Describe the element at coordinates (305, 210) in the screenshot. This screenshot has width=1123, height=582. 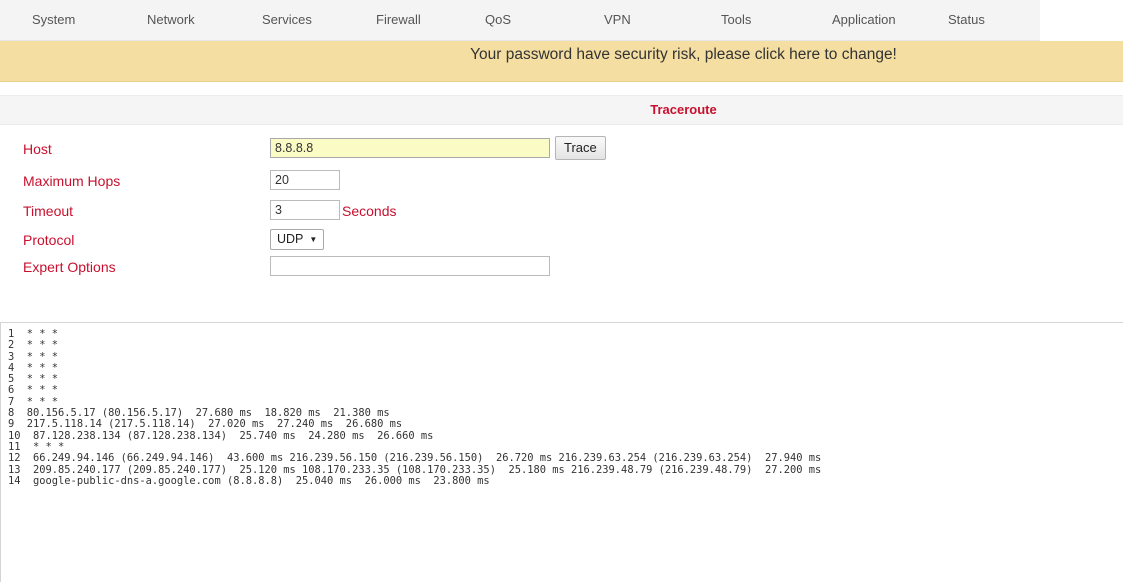
I see `timeout-input` at that location.